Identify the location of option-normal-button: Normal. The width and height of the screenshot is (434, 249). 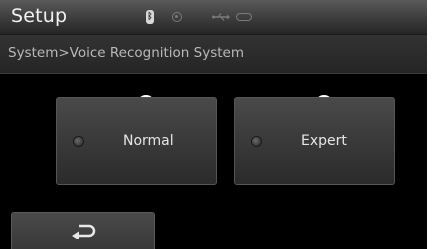
(136, 141).